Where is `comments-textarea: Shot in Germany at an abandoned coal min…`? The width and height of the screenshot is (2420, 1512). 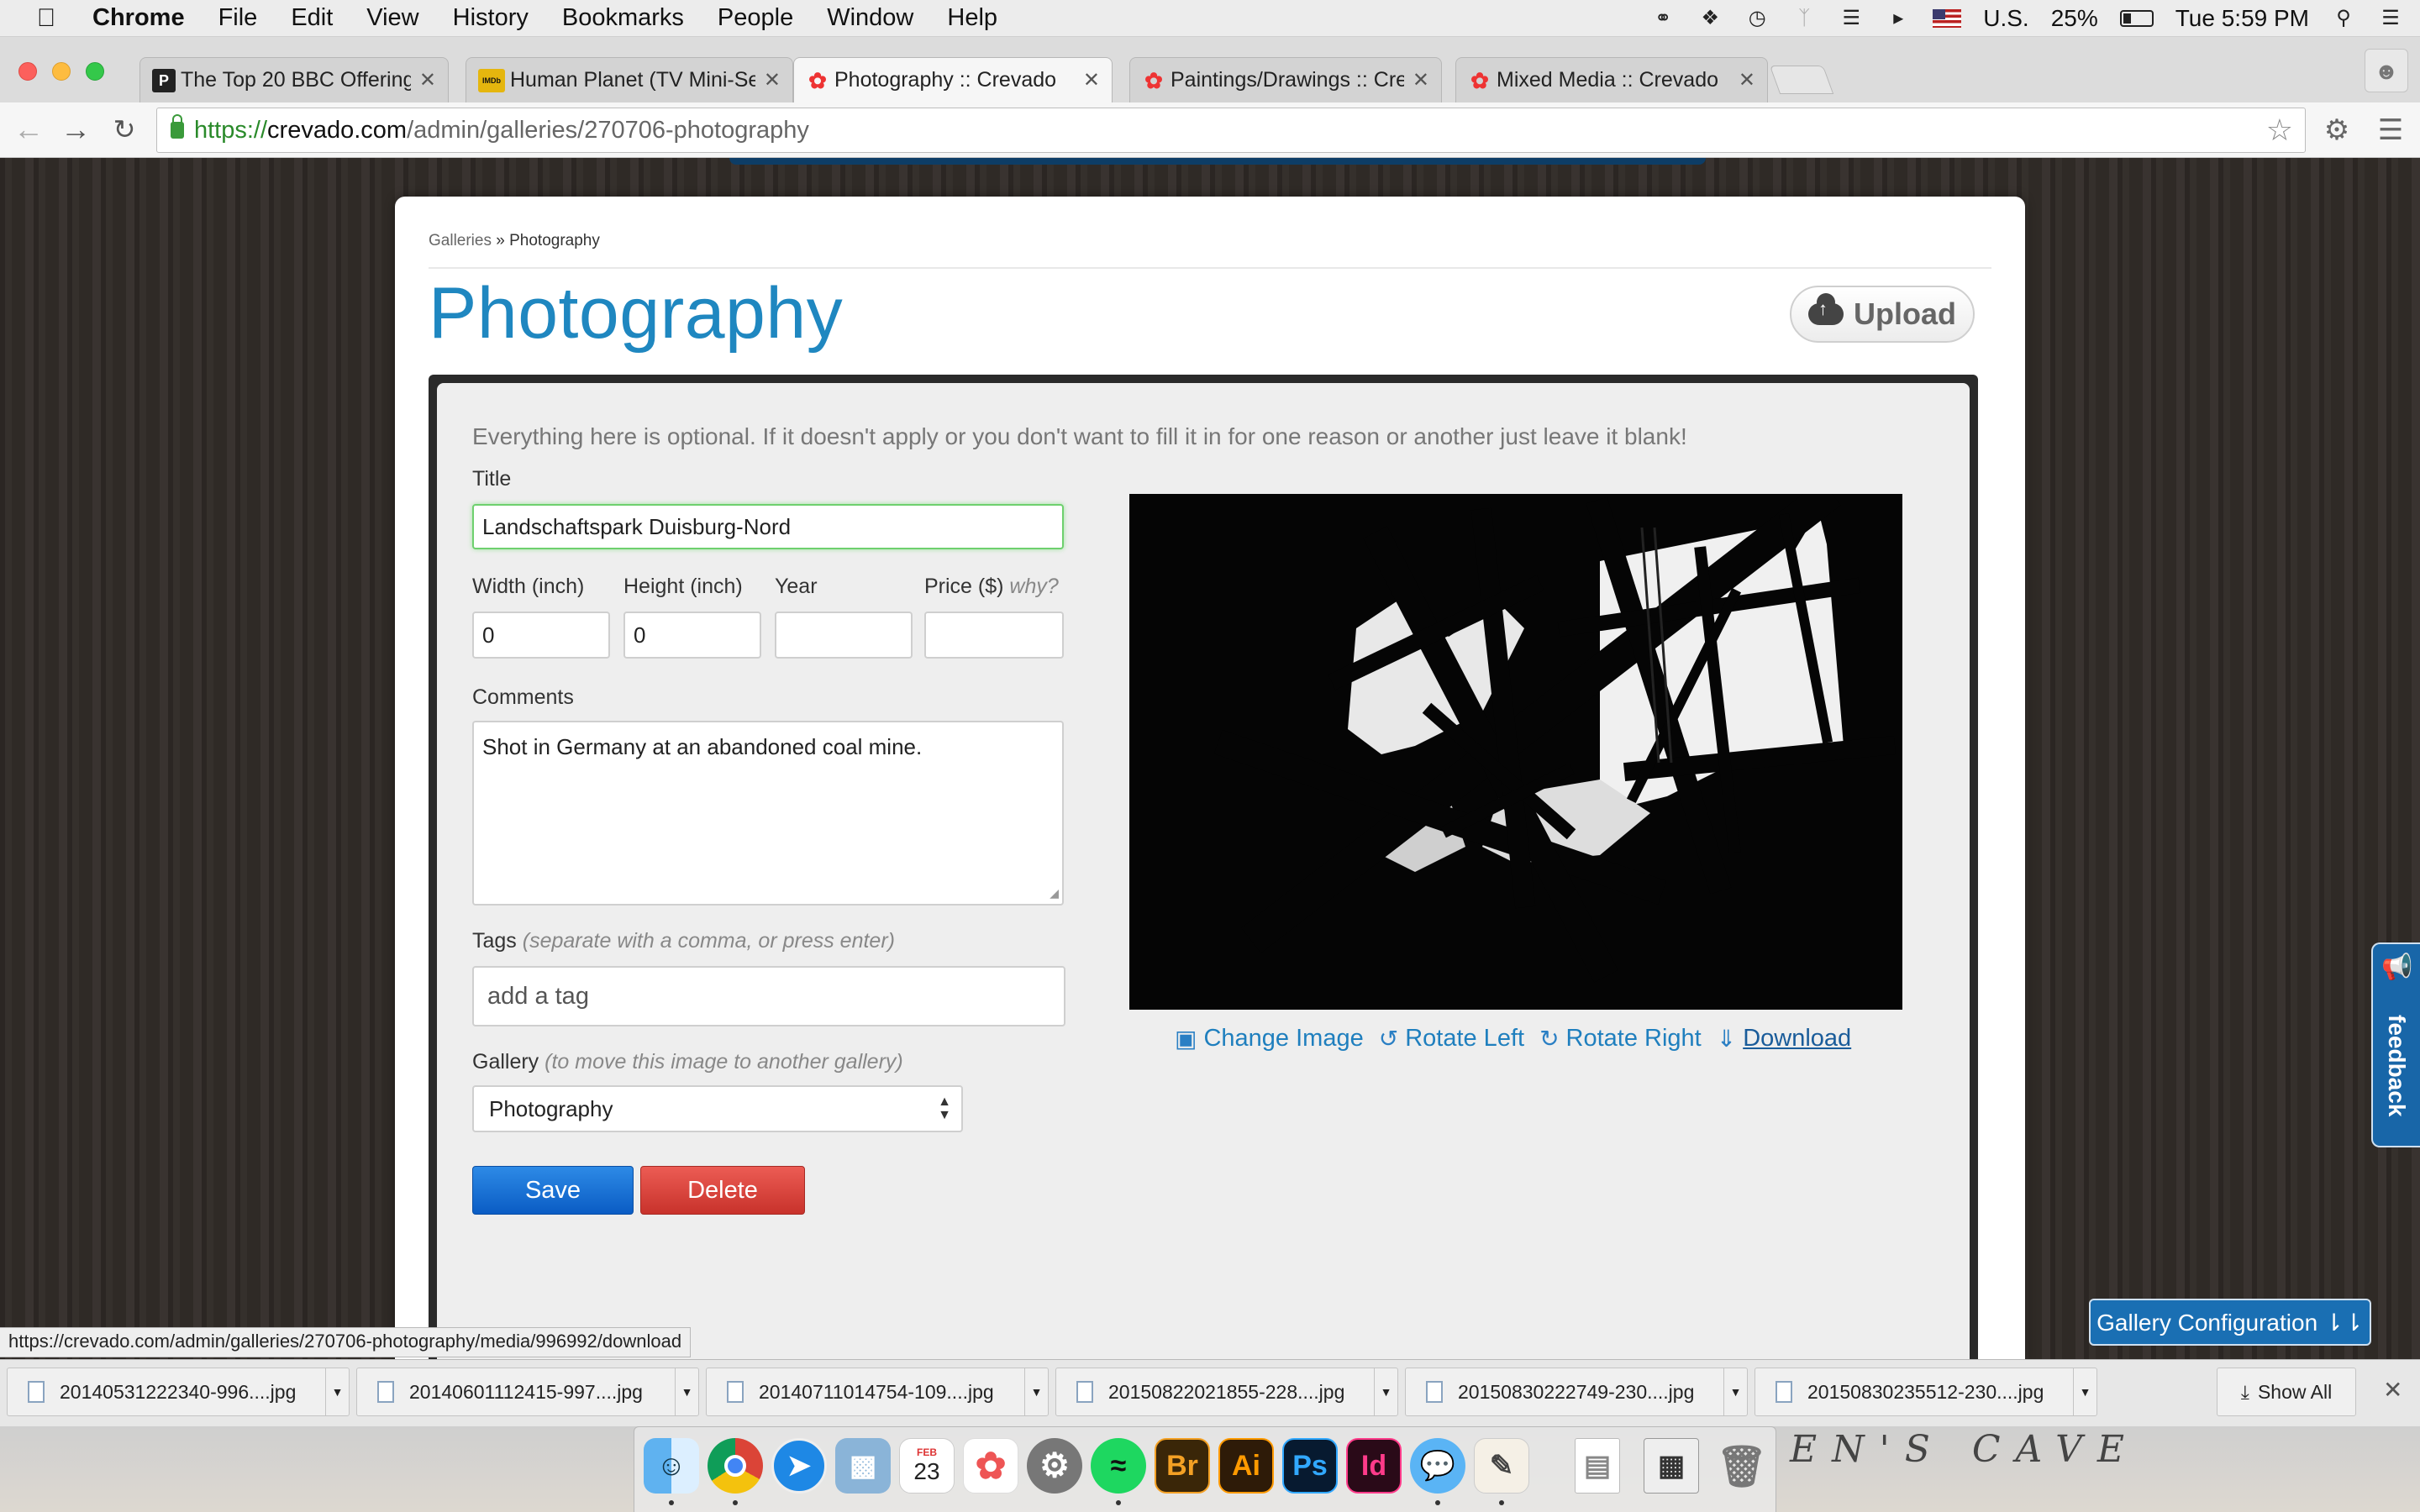 comments-textarea: Shot in Germany at an abandoned coal min… is located at coordinates (768, 813).